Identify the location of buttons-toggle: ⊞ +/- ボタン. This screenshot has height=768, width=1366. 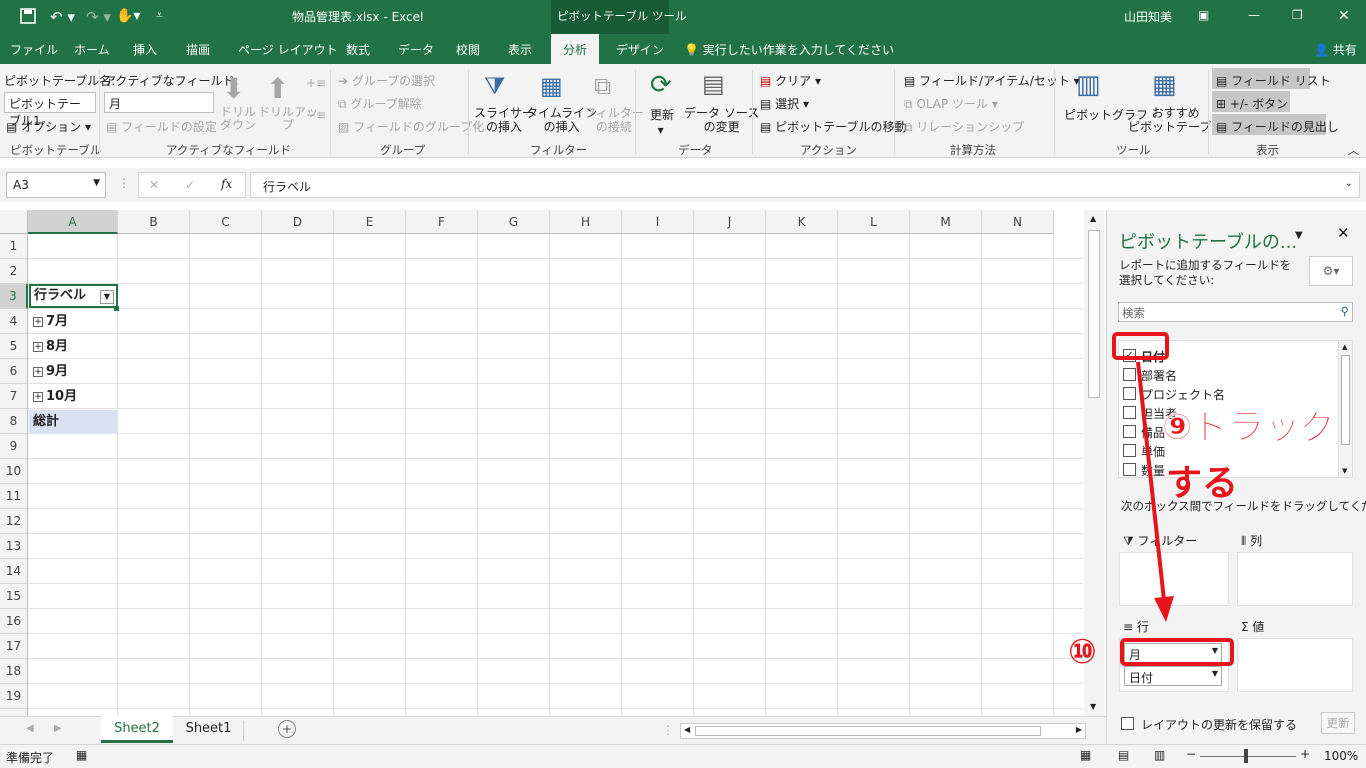
(1252, 103).